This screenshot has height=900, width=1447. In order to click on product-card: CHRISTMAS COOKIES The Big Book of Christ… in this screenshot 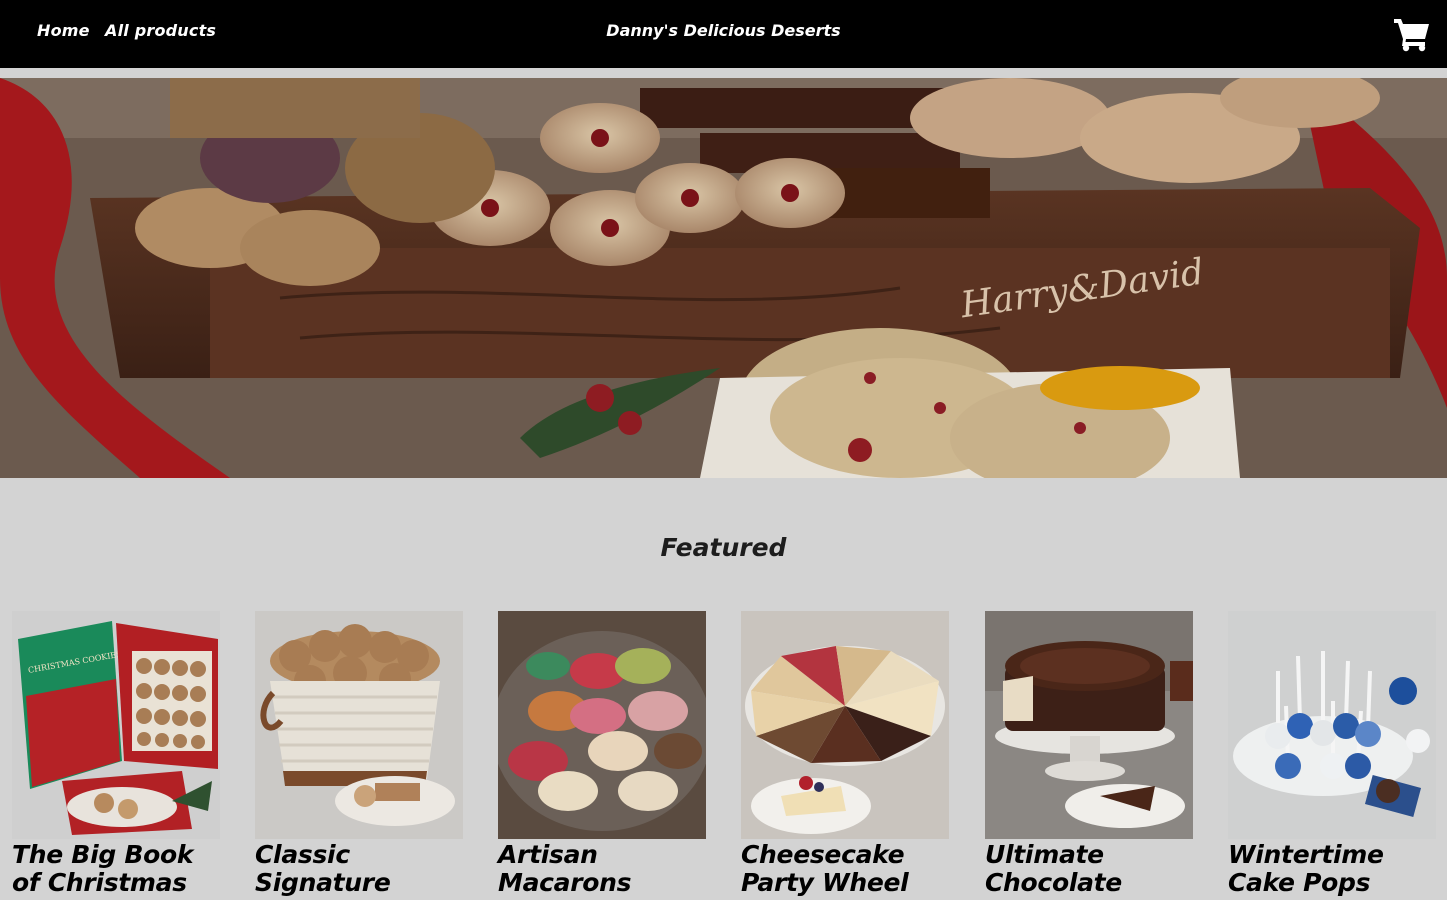, I will do `click(117, 755)`.